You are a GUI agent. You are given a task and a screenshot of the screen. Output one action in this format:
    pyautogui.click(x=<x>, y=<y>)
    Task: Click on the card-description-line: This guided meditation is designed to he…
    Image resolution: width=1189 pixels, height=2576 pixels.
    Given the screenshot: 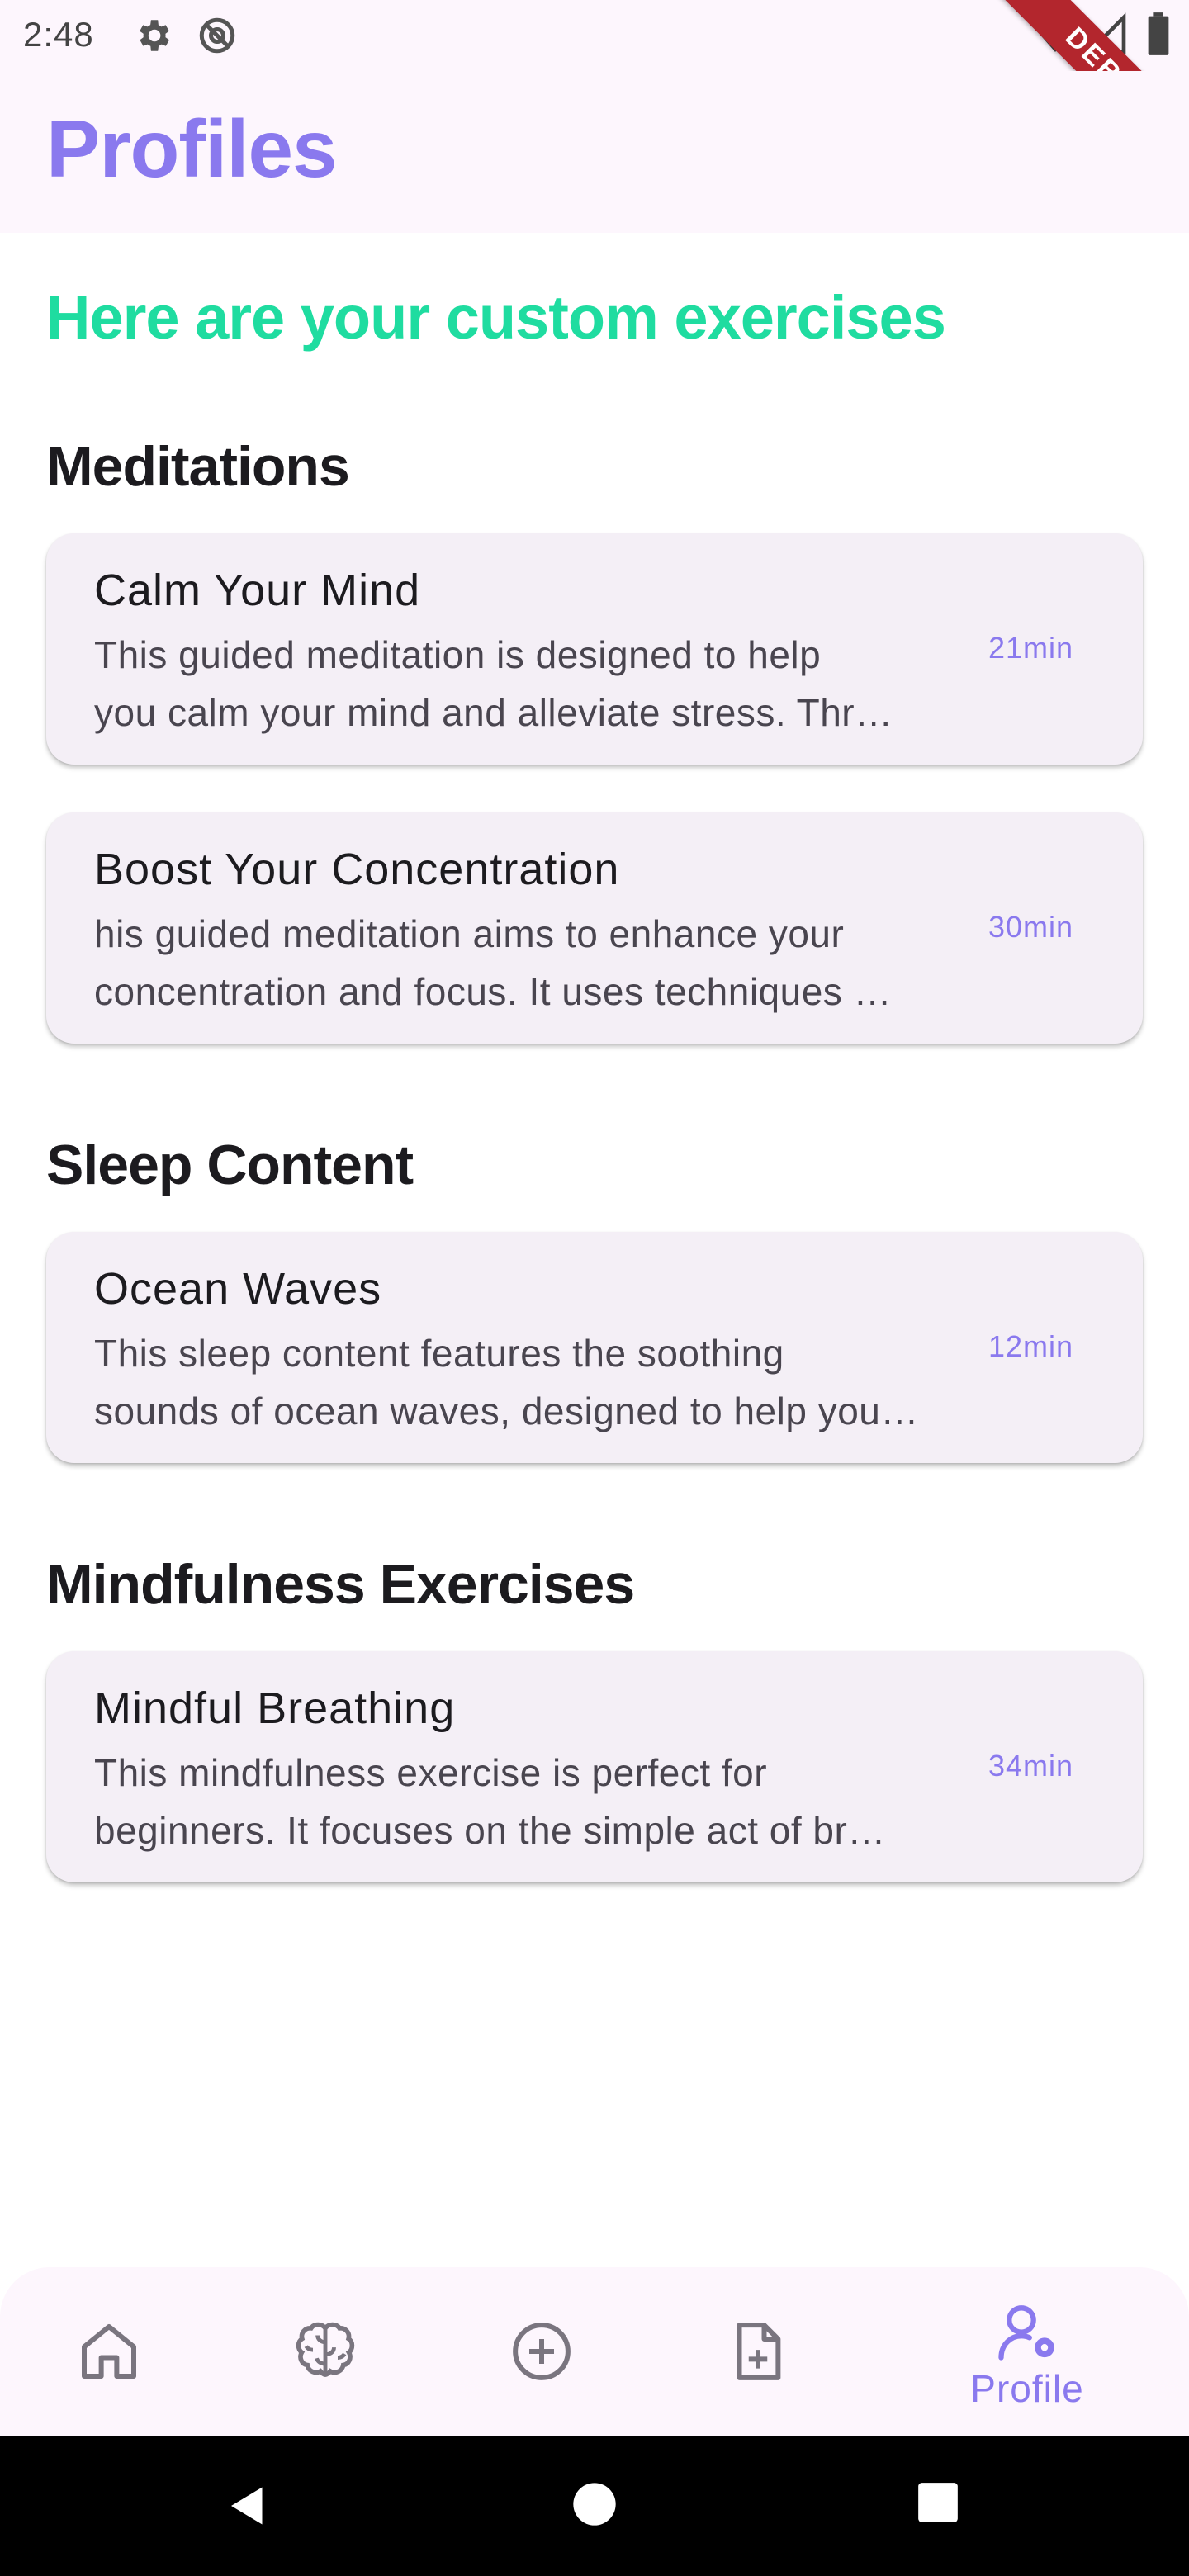 What is the action you would take?
    pyautogui.click(x=458, y=654)
    